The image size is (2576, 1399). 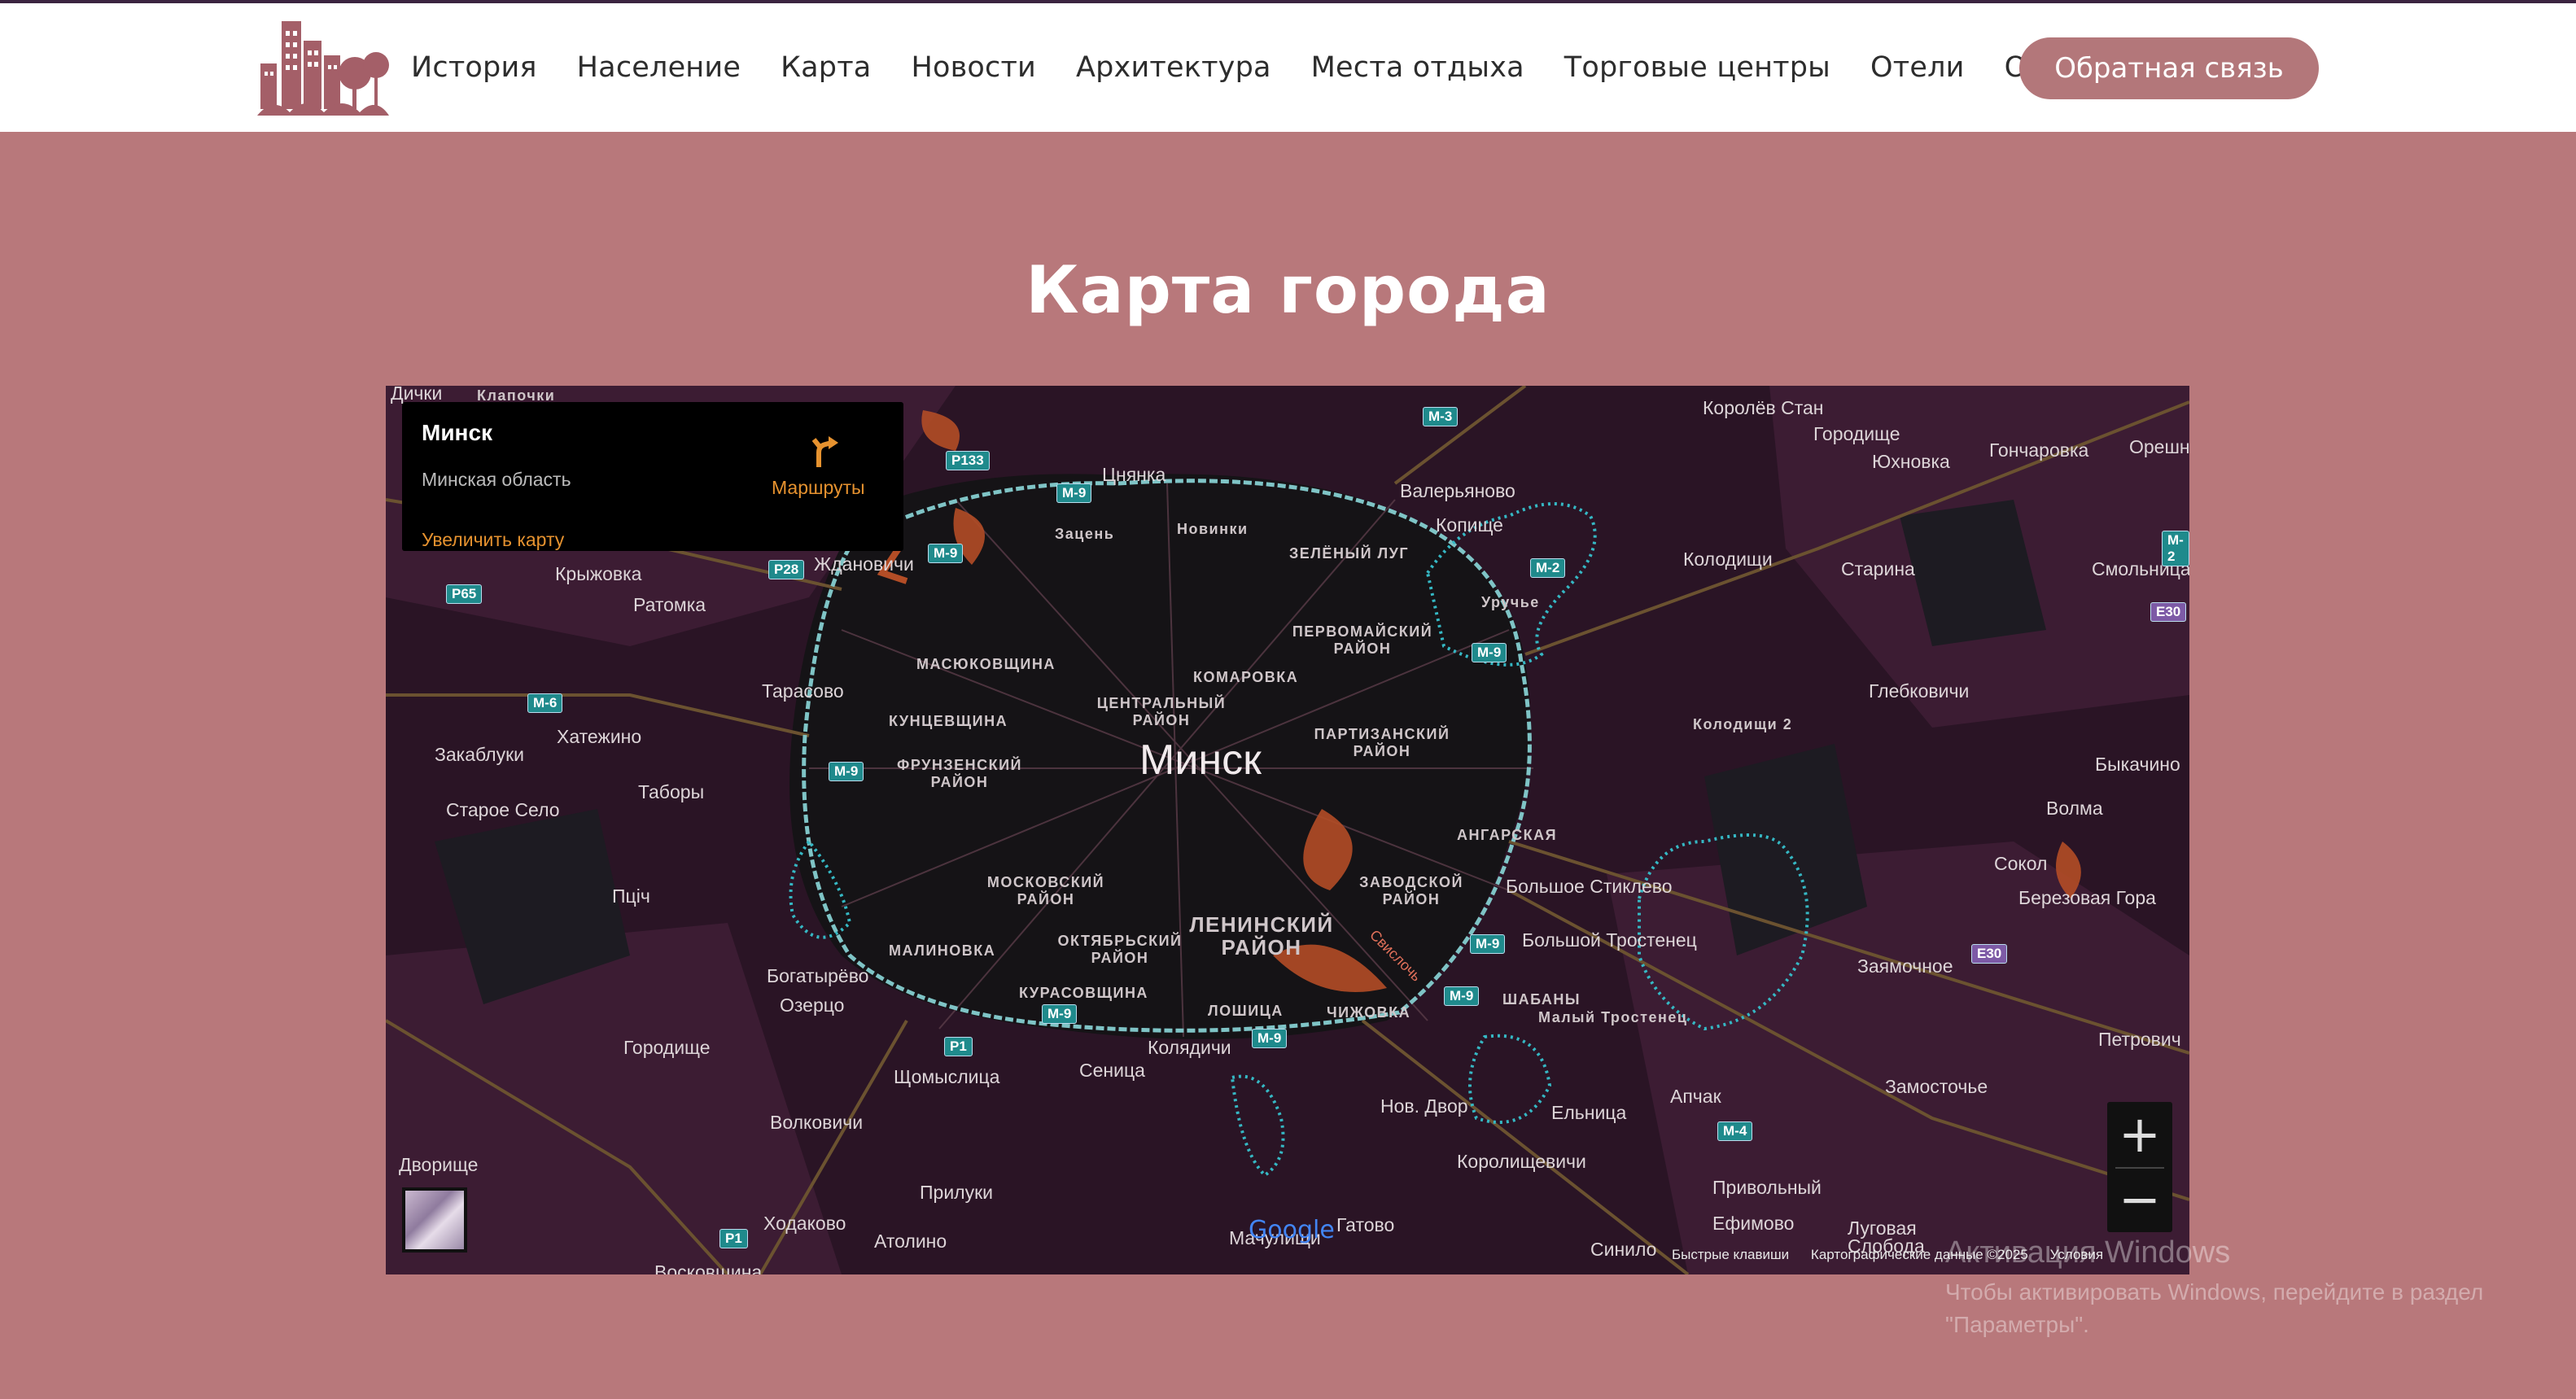 I want to click on district-label: АНГАРСКАЯ, so click(x=1507, y=835).